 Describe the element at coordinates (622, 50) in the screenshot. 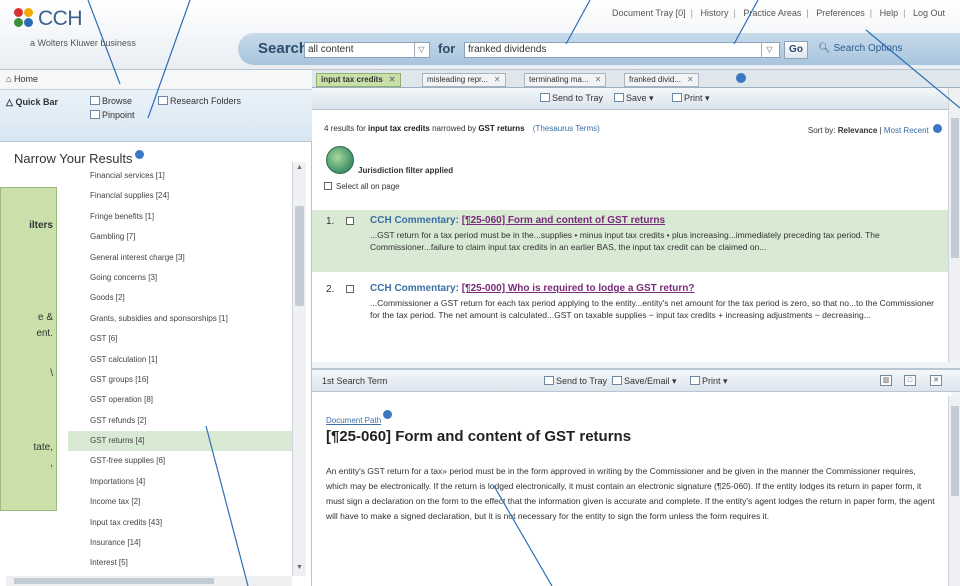

I see `search-query-input: franked dividends` at that location.